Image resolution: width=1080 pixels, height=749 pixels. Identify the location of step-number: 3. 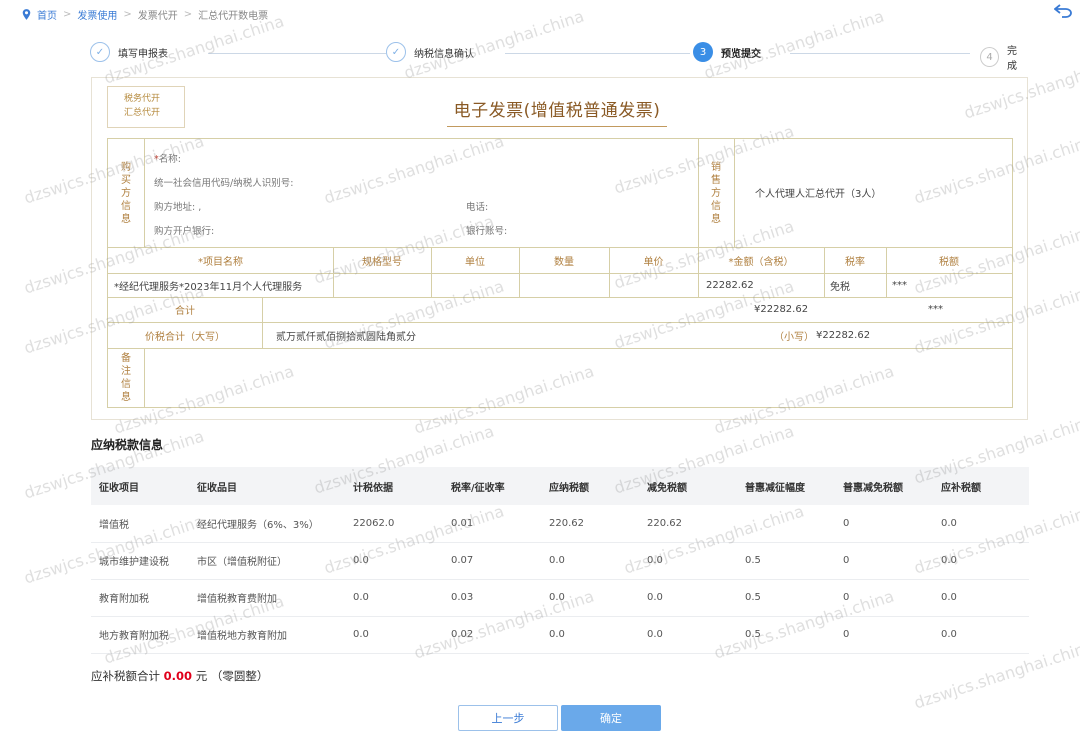
(703, 52).